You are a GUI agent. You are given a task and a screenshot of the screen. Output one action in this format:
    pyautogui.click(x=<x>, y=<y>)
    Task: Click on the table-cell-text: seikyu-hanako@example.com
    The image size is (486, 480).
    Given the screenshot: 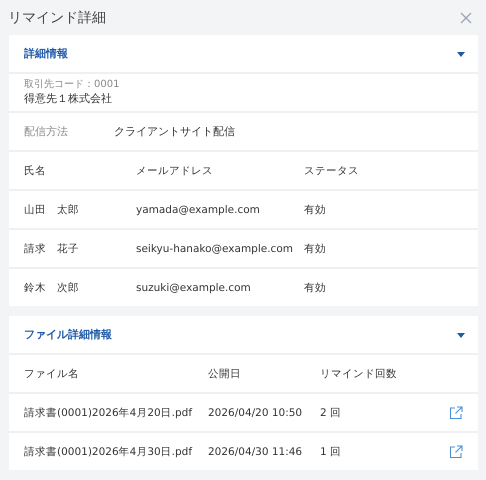 What is the action you would take?
    pyautogui.click(x=215, y=248)
    